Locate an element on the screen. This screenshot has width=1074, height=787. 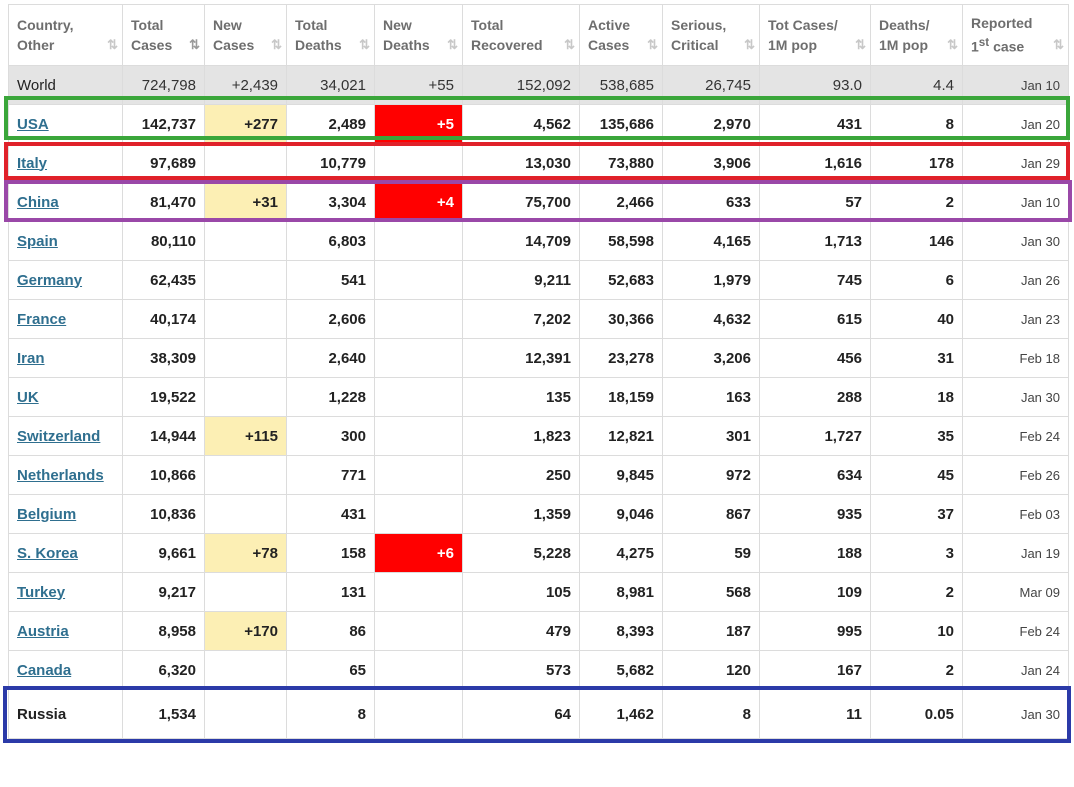
total-cases-cell: 10,866 is located at coordinates (163, 475).